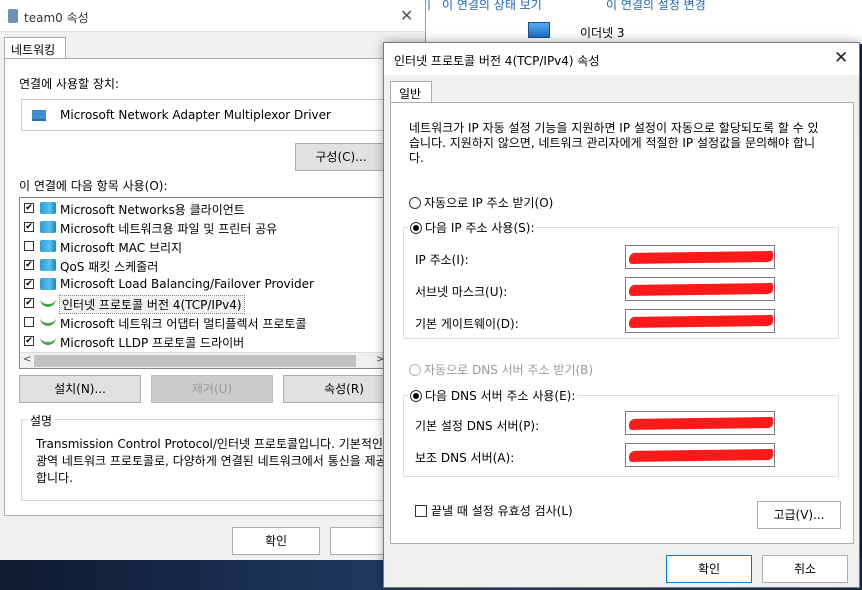 The height and width of the screenshot is (590, 862). Describe the element at coordinates (206, 265) in the screenshot. I see `list-item: ✔ QoS 패킷 스케줄러` at that location.